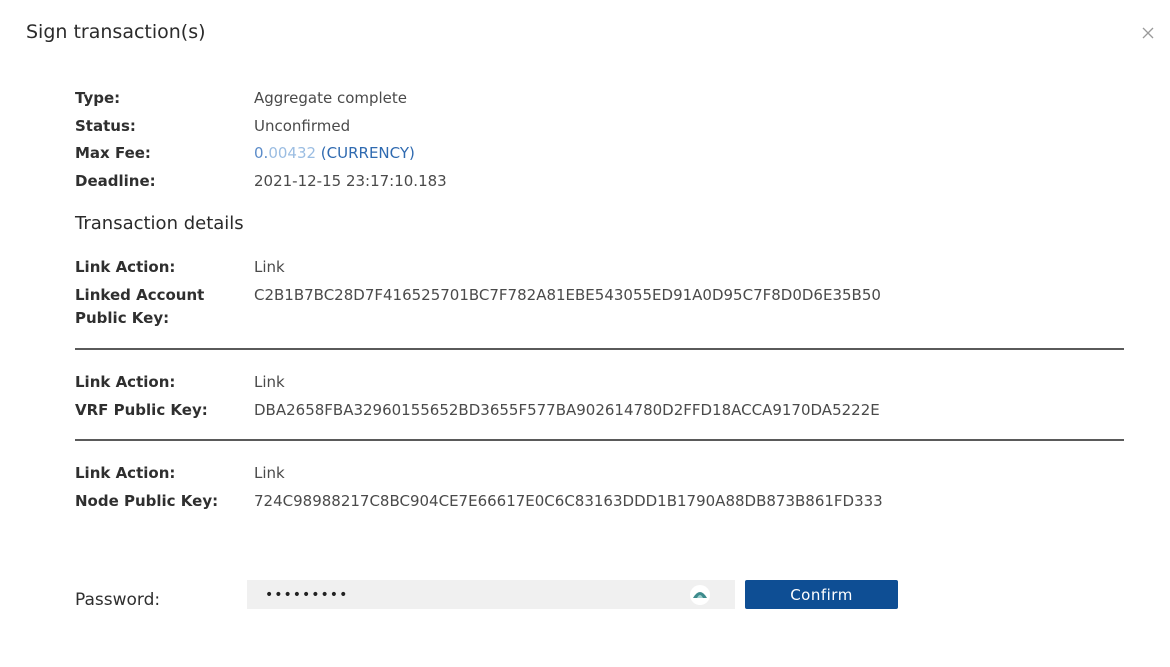 This screenshot has width=1170, height=667. Describe the element at coordinates (140, 306) in the screenshot. I see `linked-account-public-key-label: Linked Account Public Key:` at that location.